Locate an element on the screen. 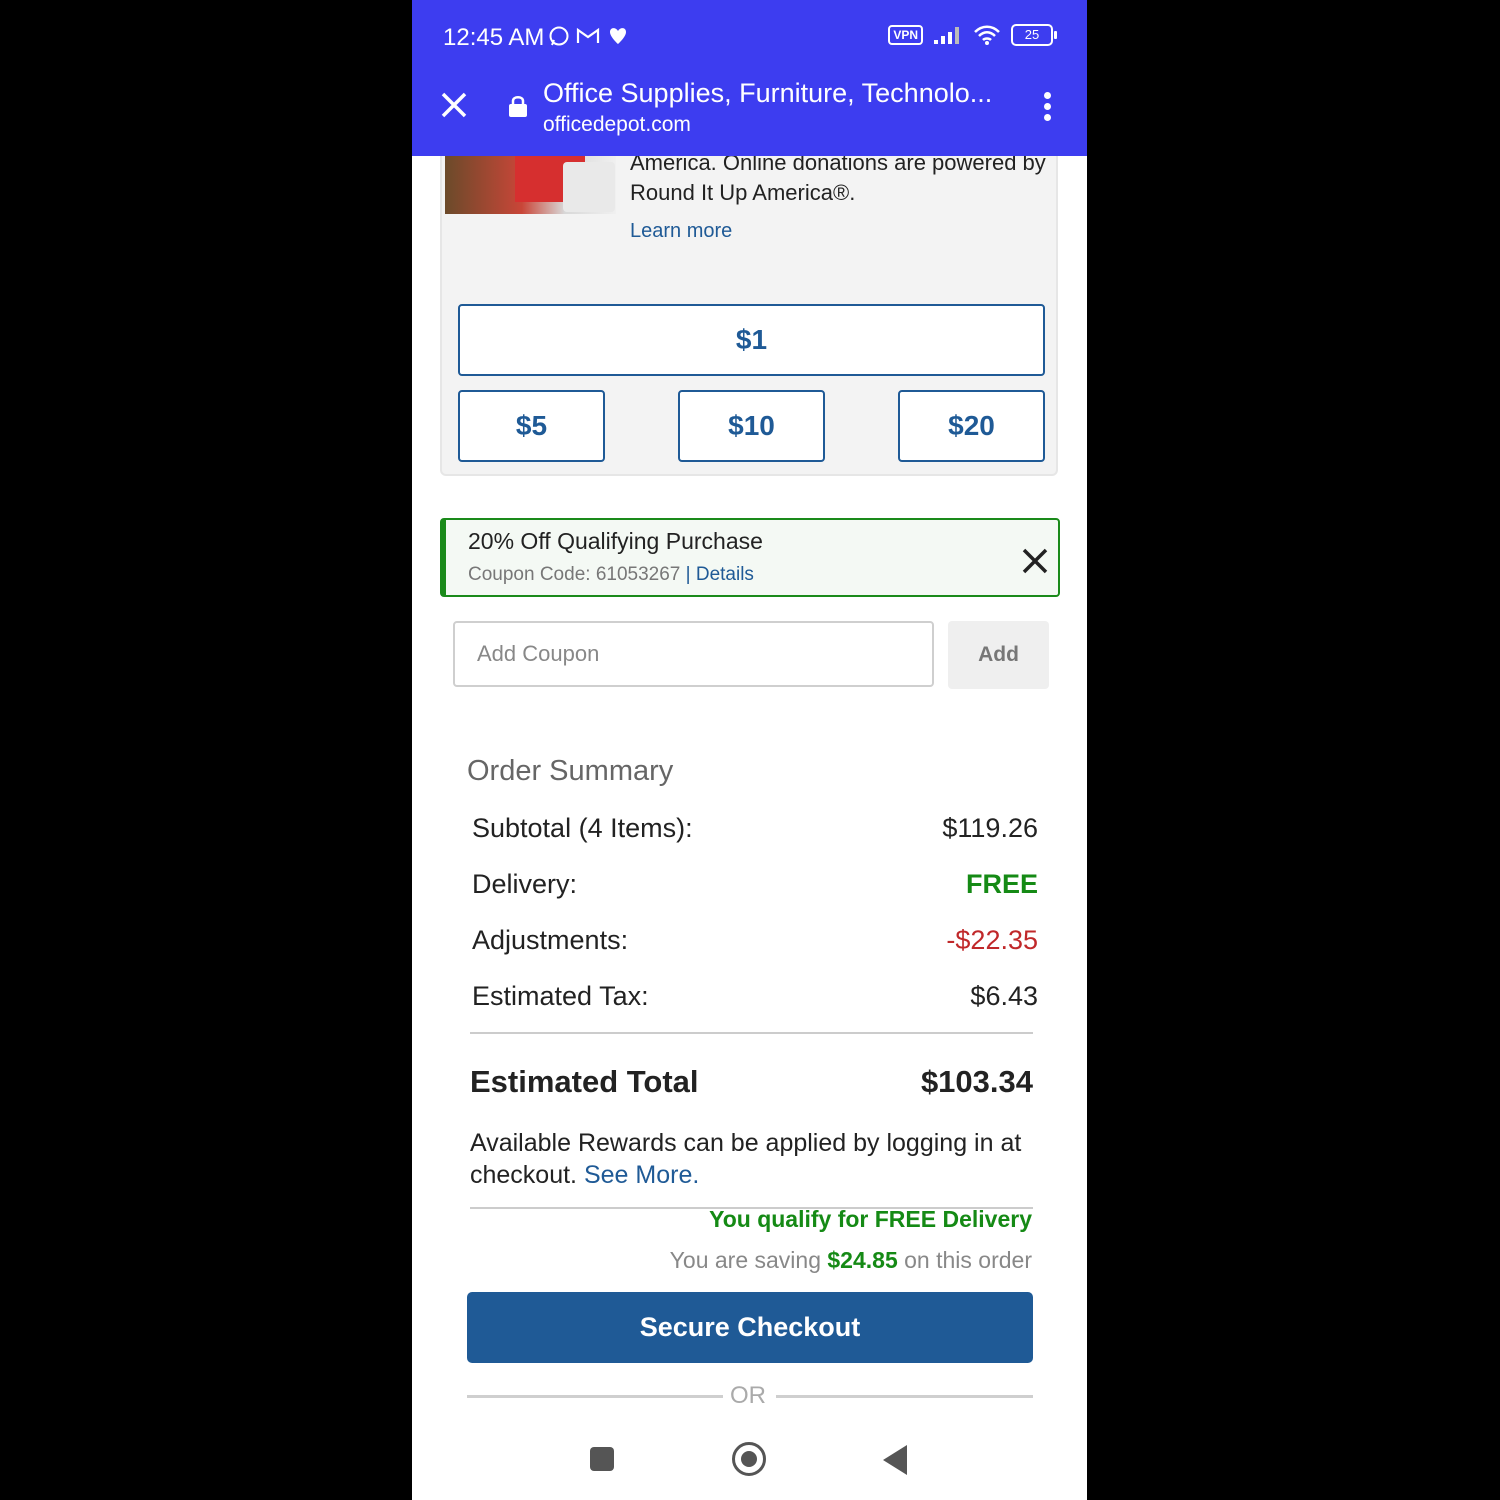 The height and width of the screenshot is (1500, 1500). status-time: 12:45 AM is located at coordinates (494, 37).